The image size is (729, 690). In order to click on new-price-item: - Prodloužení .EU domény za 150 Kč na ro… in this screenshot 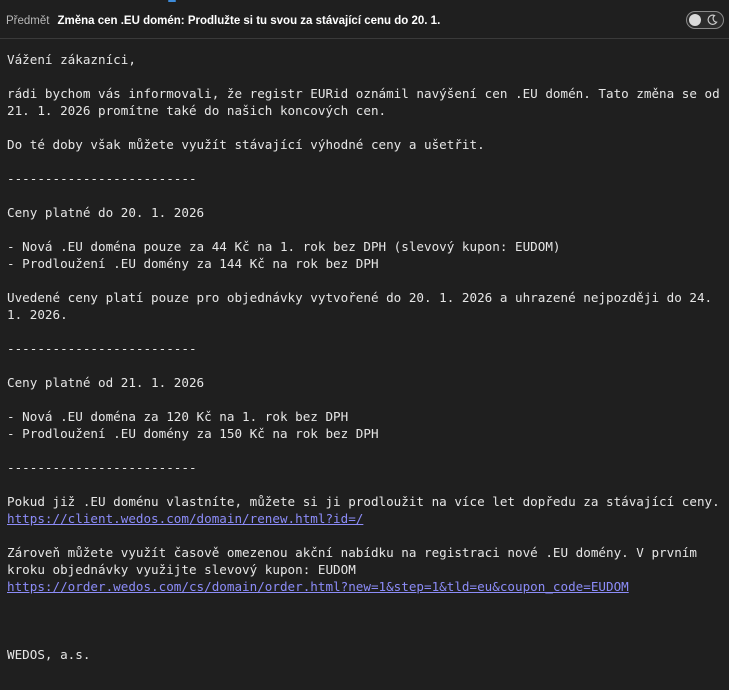, I will do `click(193, 433)`.